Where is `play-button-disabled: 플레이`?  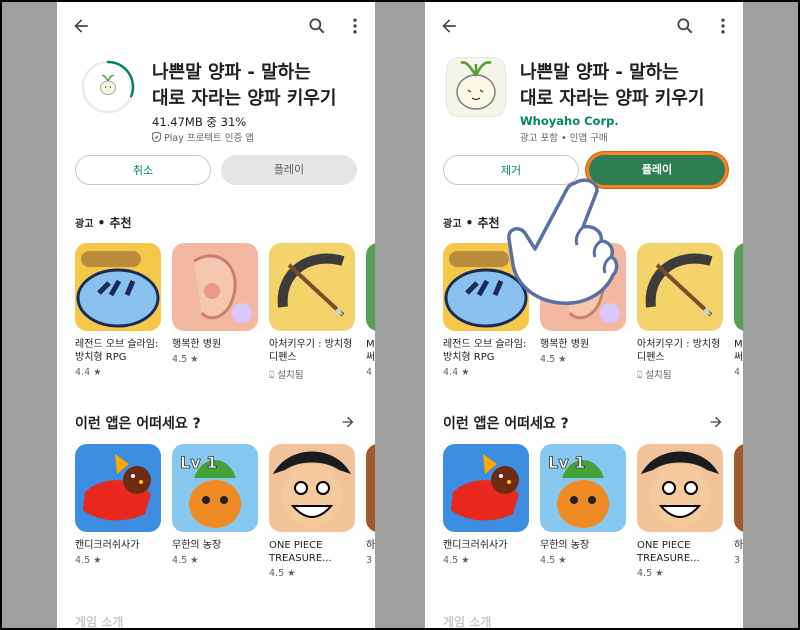
play-button-disabled: 플레이 is located at coordinates (289, 170).